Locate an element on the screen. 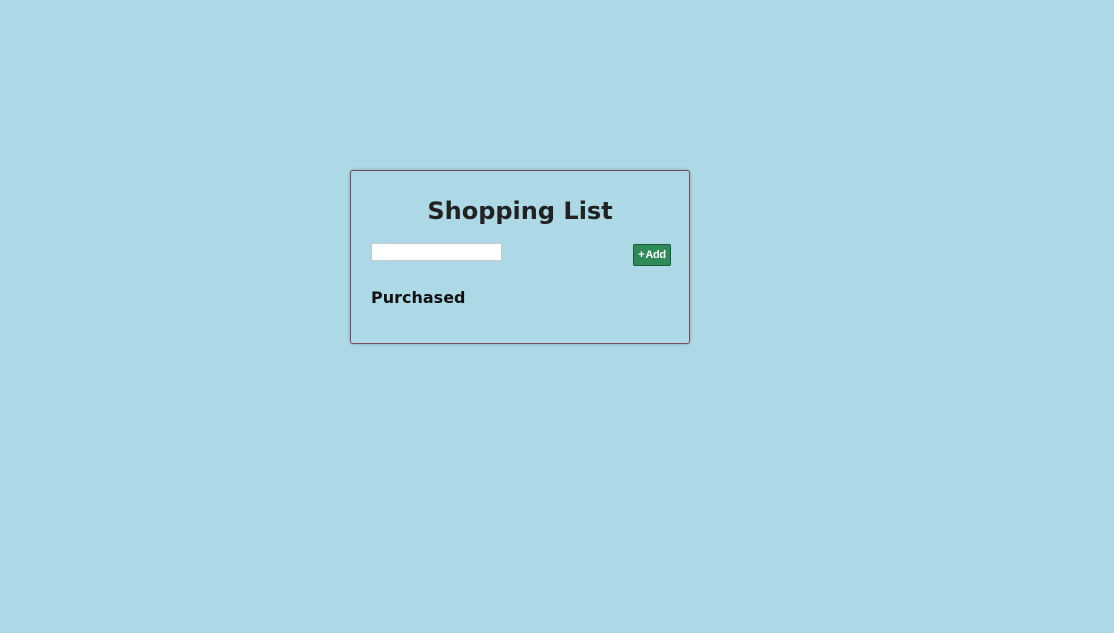  add-button: + Add is located at coordinates (652, 255).